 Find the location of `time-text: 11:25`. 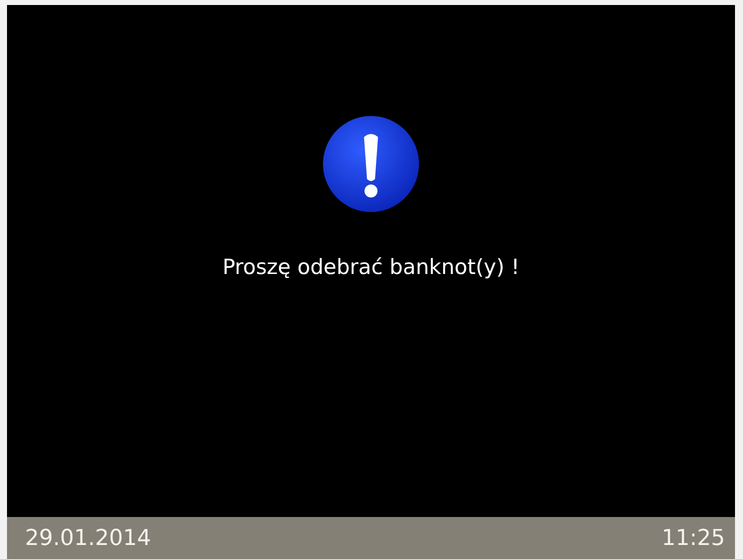

time-text: 11:25 is located at coordinates (693, 538).